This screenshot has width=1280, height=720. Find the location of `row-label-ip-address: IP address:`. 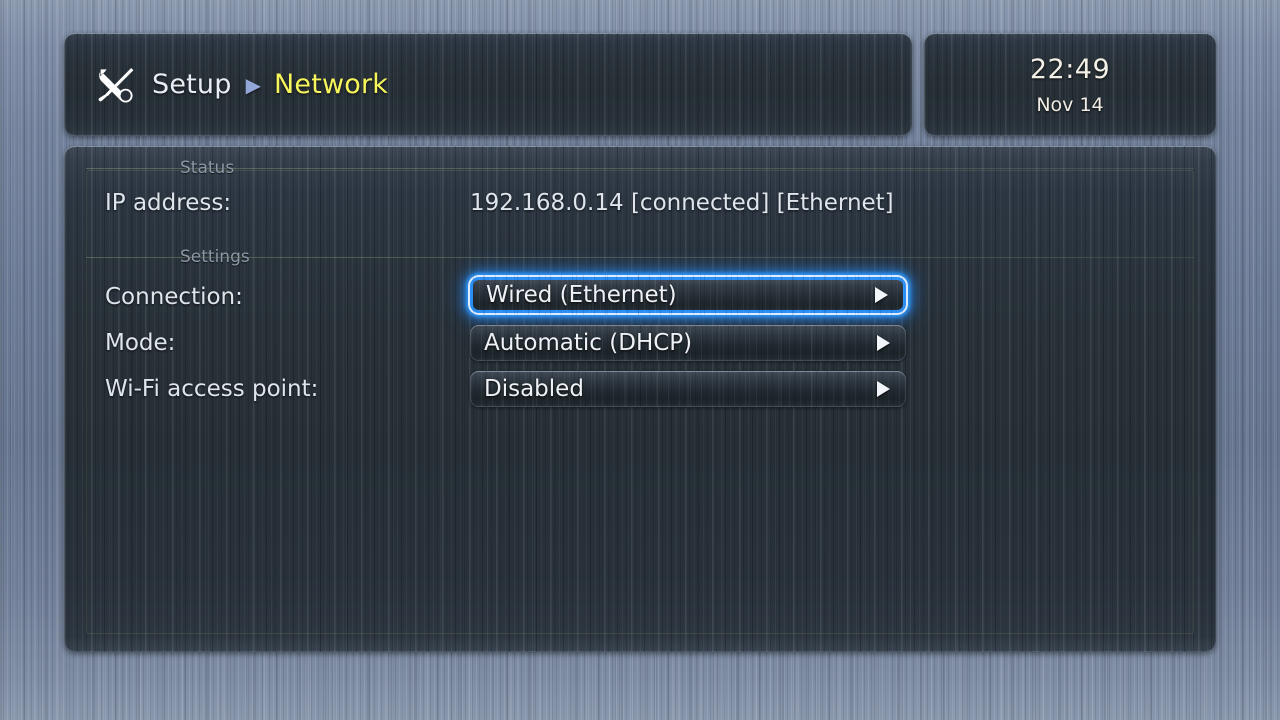

row-label-ip-address: IP address: is located at coordinates (168, 203).